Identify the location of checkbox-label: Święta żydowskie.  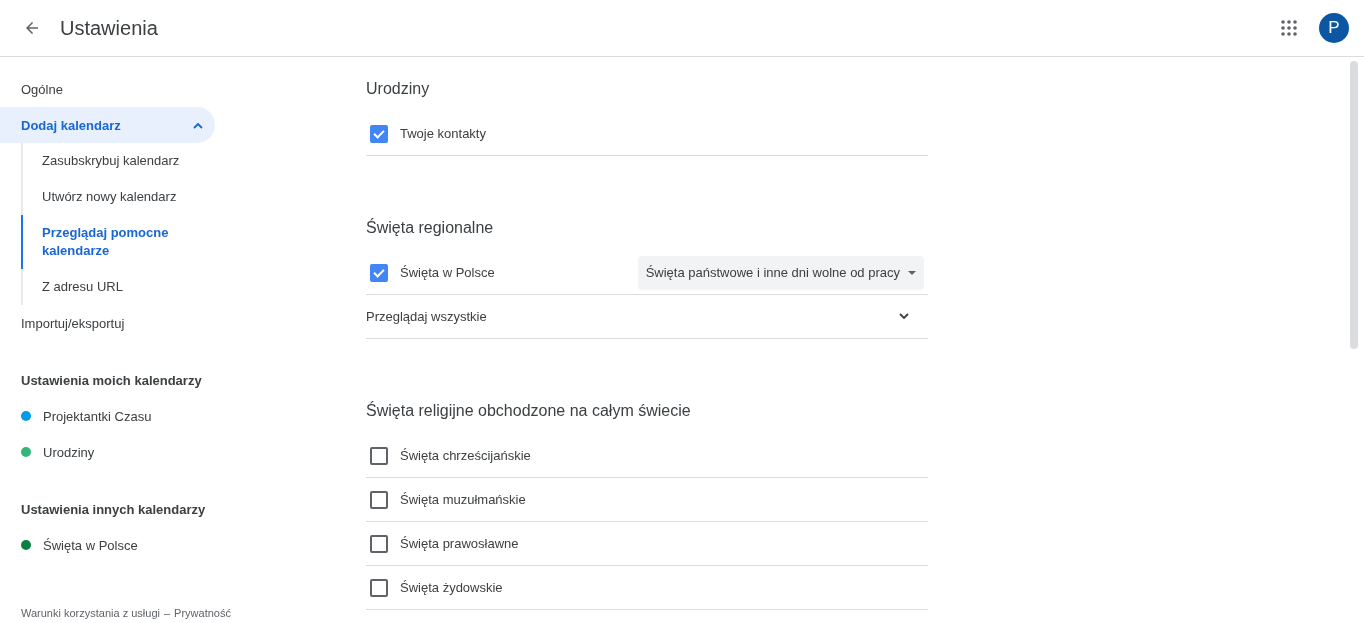
(452, 587).